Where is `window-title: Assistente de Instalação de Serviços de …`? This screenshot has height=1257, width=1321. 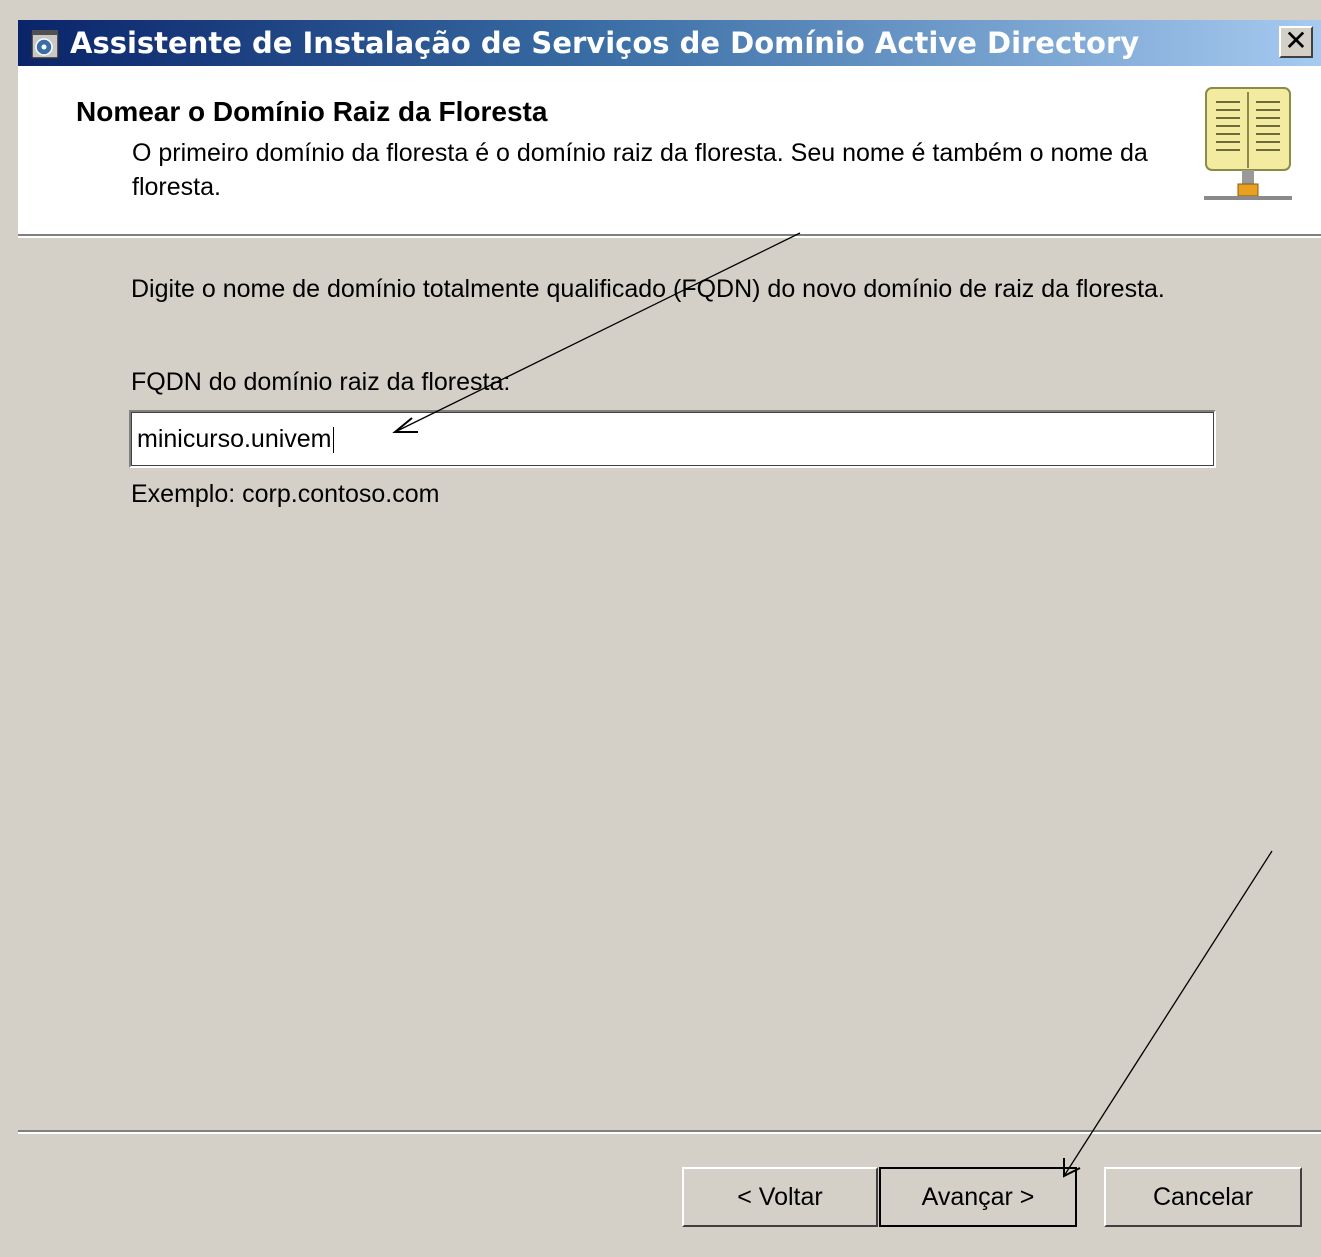
window-title: Assistente de Instalação de Serviços de … is located at coordinates (605, 43).